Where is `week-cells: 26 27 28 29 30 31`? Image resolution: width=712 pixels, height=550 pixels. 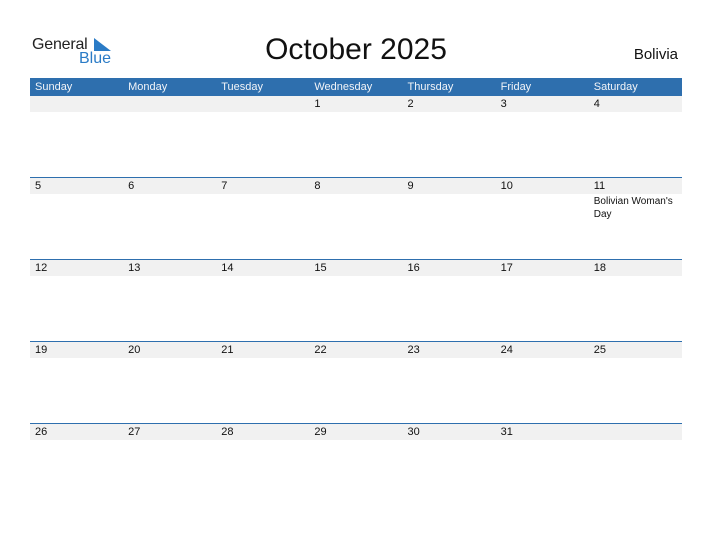 week-cells: 26 27 28 29 30 31 is located at coordinates (356, 432).